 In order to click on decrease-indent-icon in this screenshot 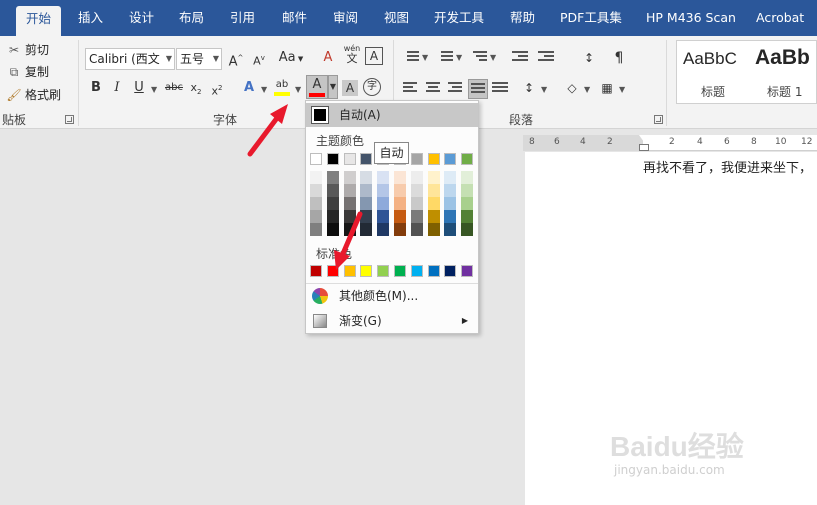, I will do `click(520, 58)`.